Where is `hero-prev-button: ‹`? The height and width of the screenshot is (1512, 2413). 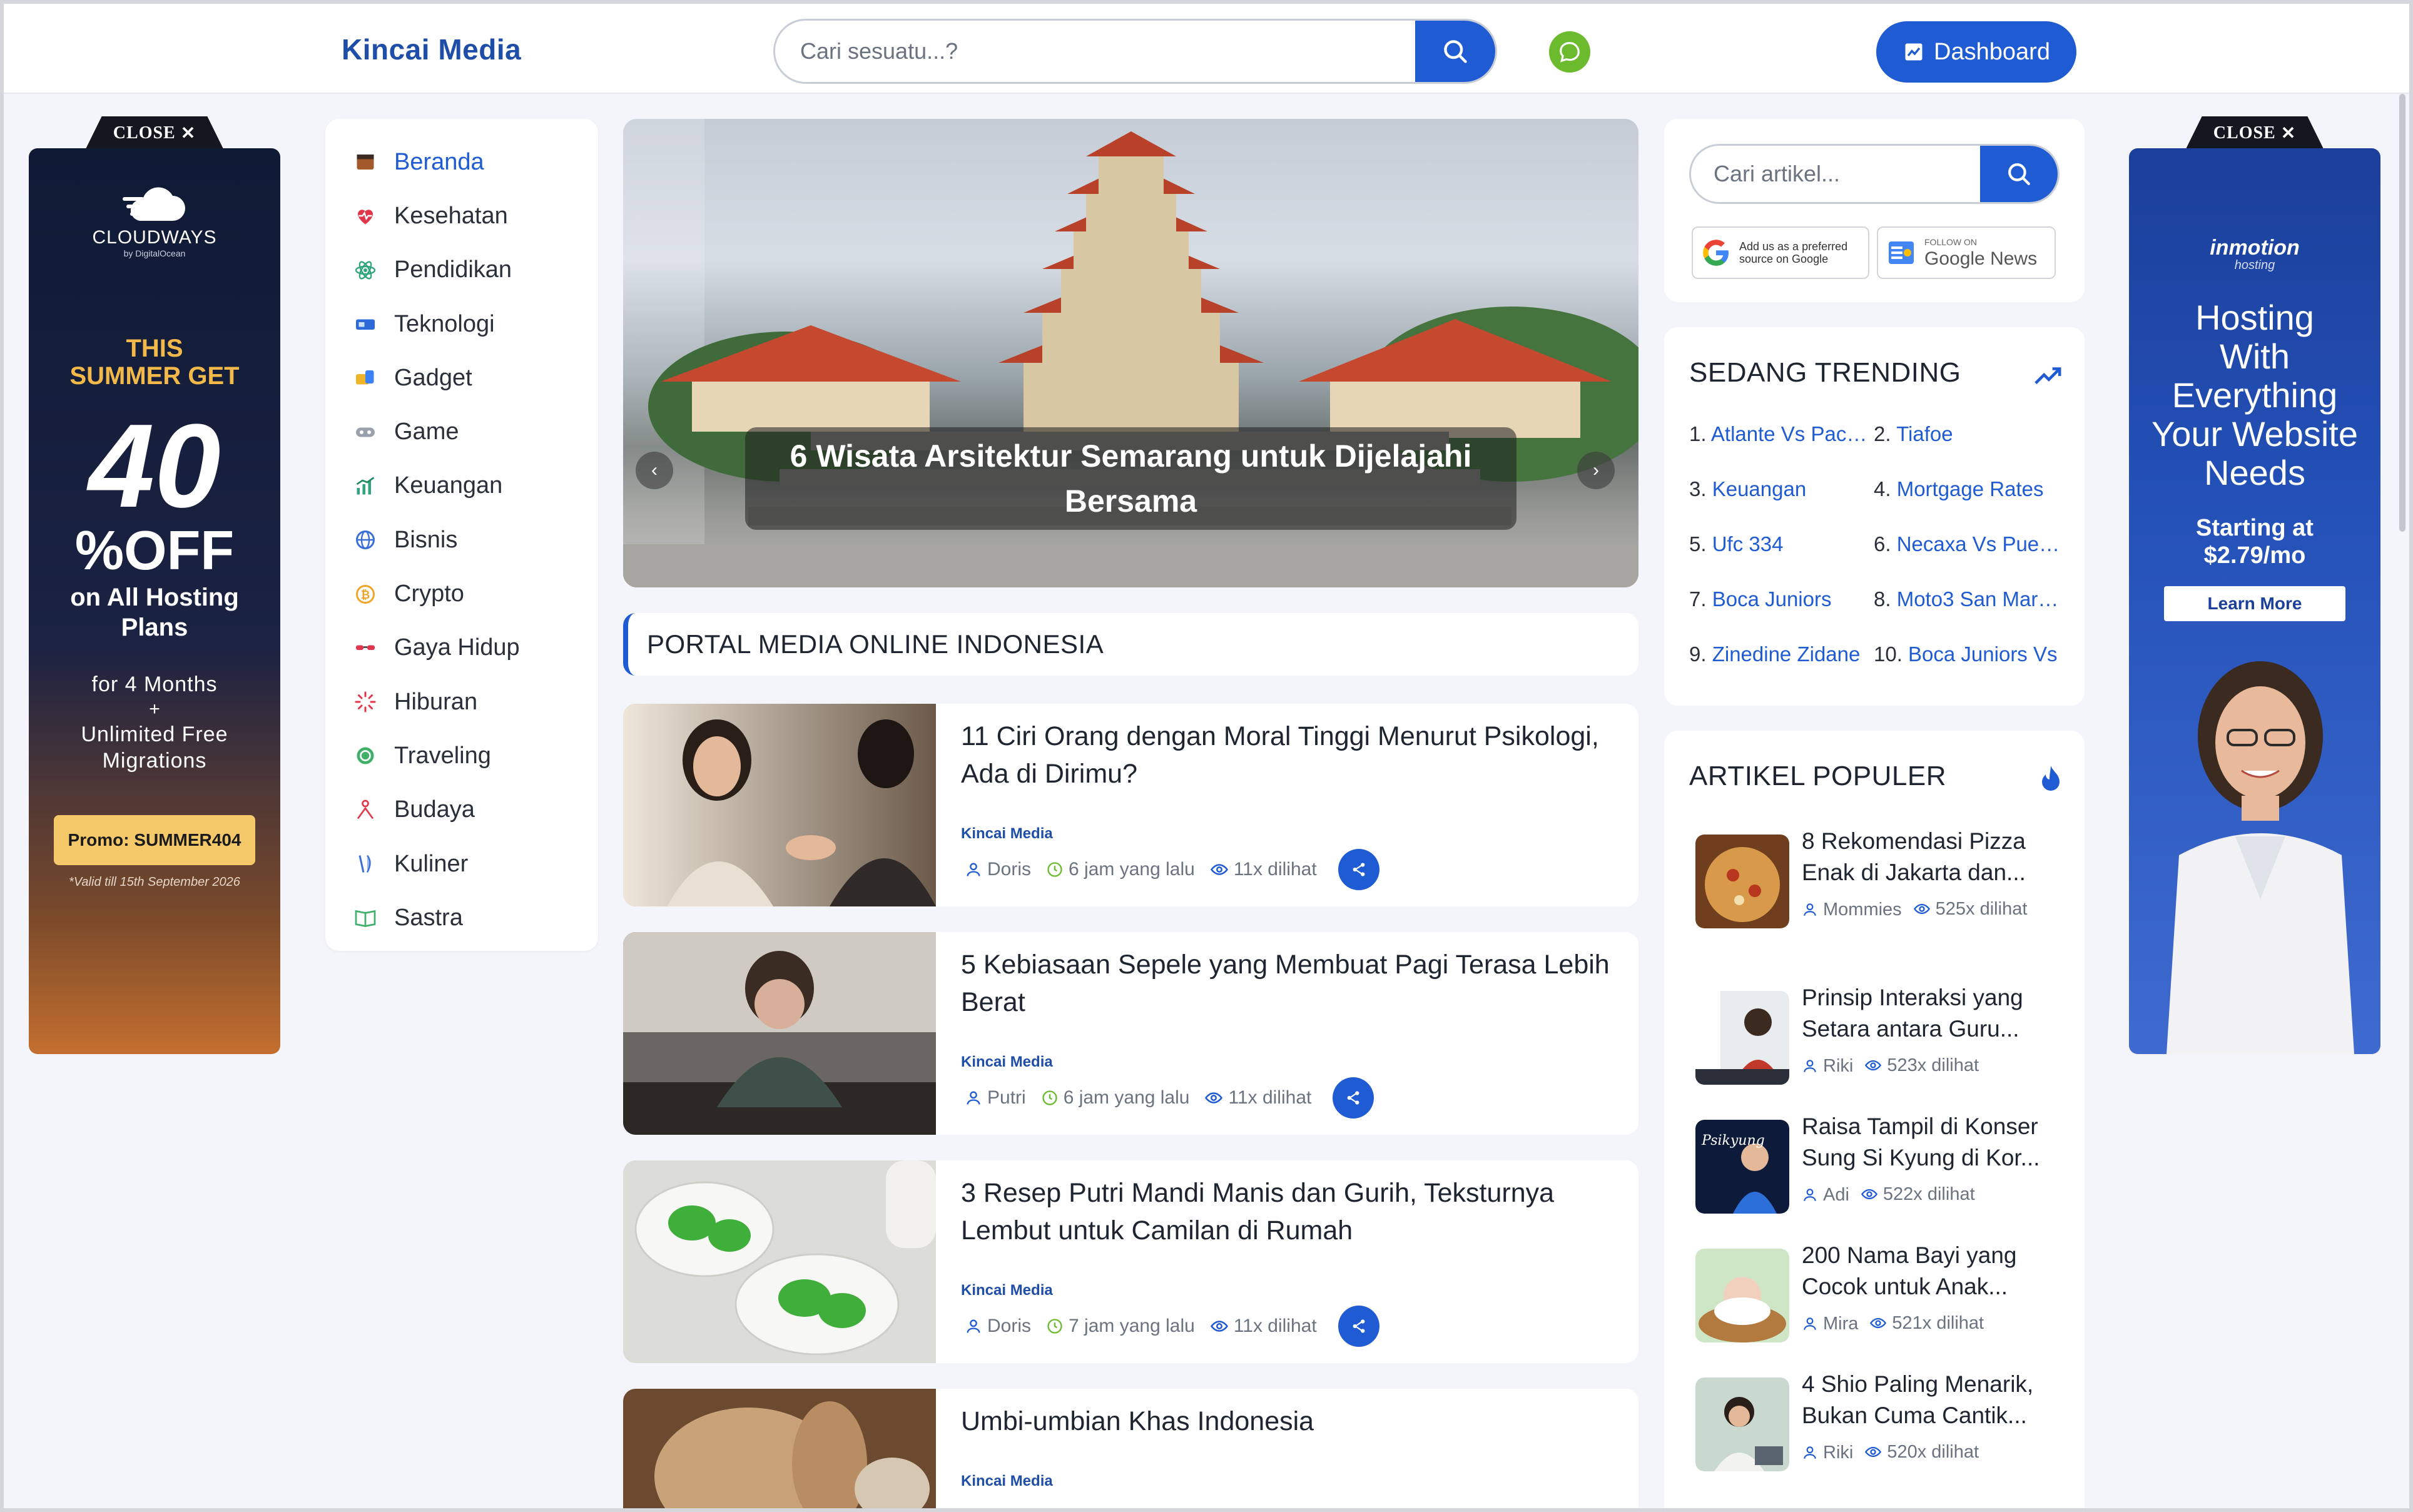
hero-prev-button: ‹ is located at coordinates (655, 471).